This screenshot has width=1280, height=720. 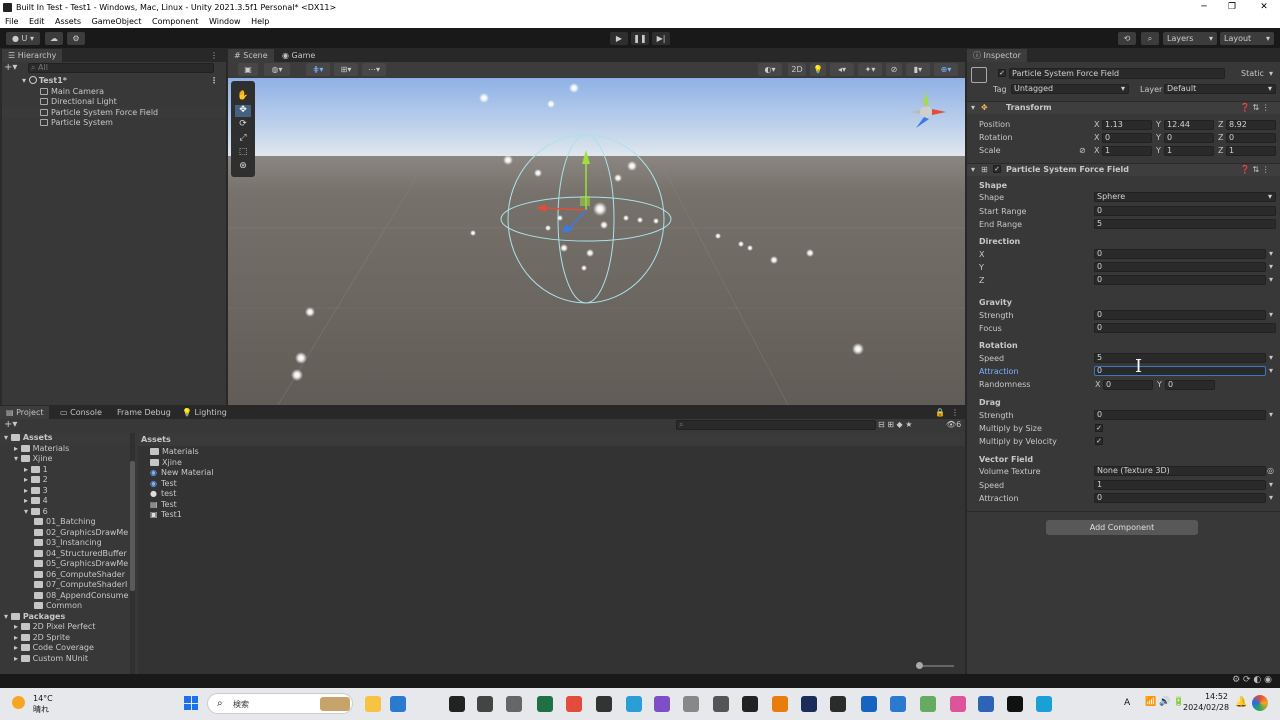 What do you see at coordinates (68, 438) in the screenshot?
I see `tree-assets: ▾ Assets` at bounding box center [68, 438].